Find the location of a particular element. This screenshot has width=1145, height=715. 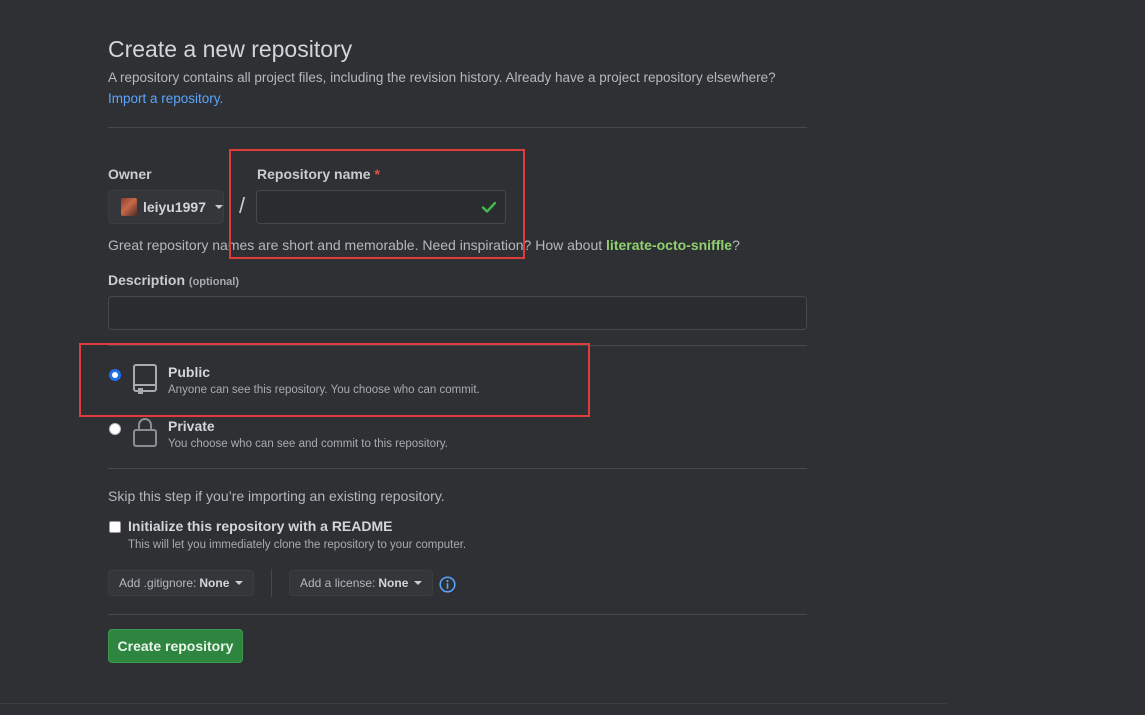

description-field is located at coordinates (457, 313).